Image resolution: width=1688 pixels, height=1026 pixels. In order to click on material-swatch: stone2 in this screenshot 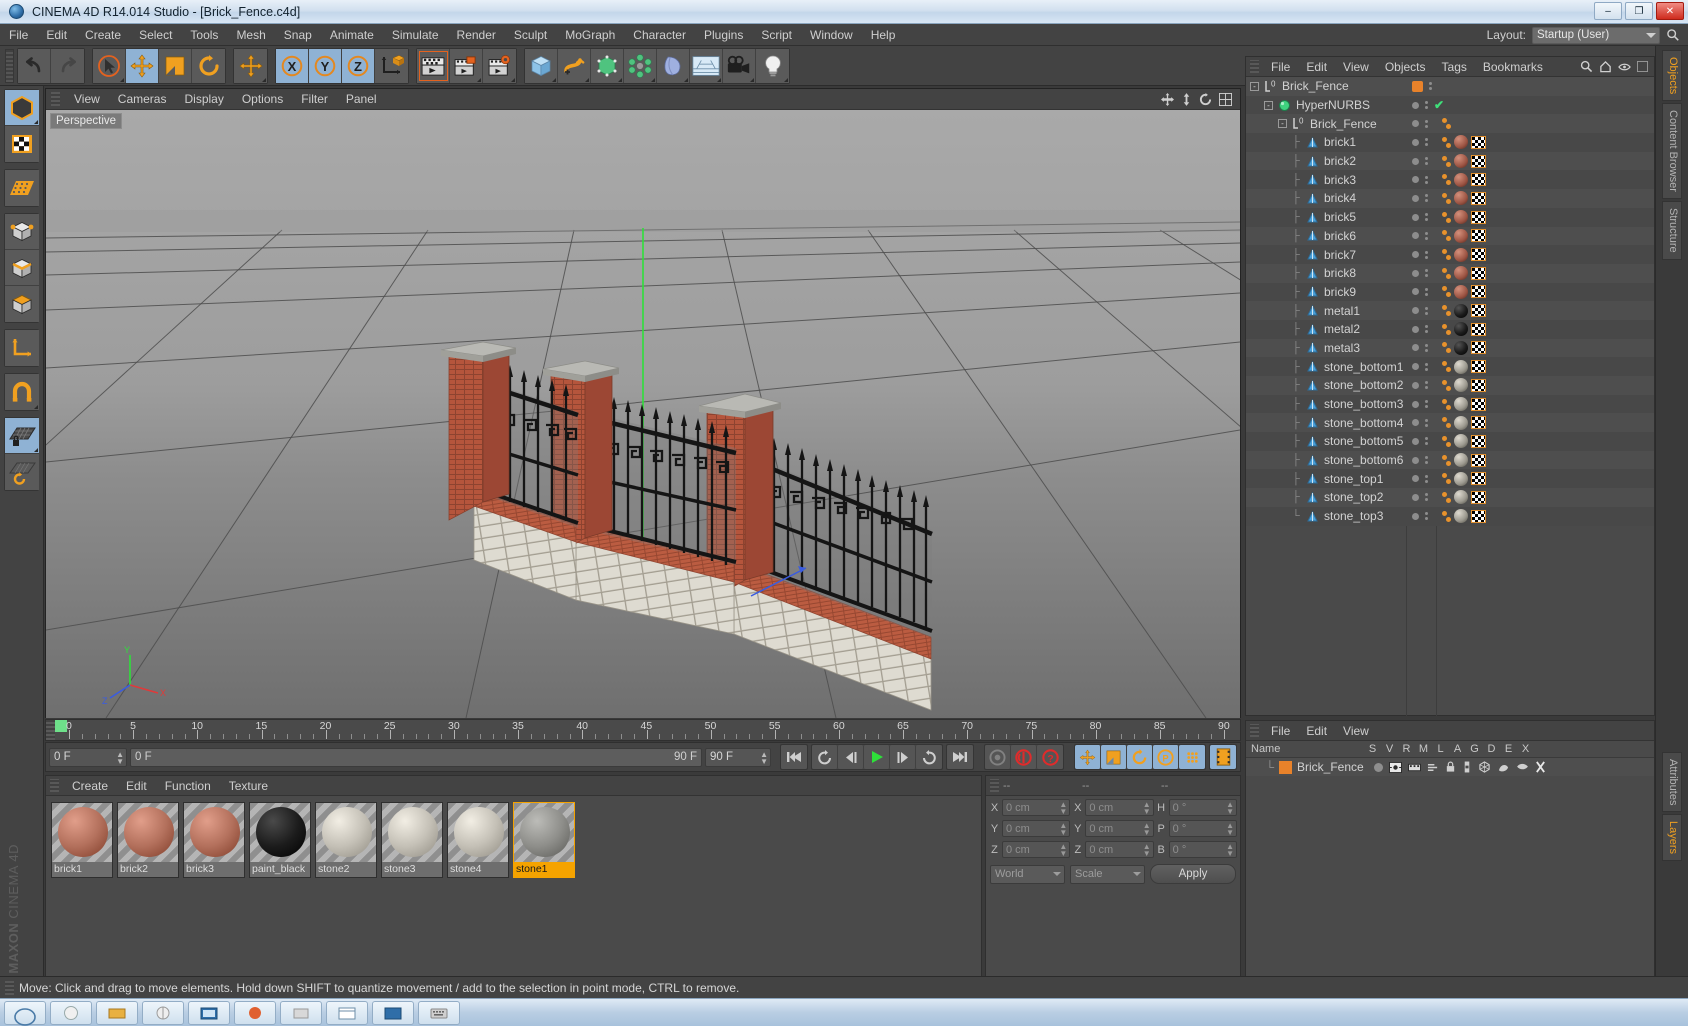, I will do `click(346, 840)`.